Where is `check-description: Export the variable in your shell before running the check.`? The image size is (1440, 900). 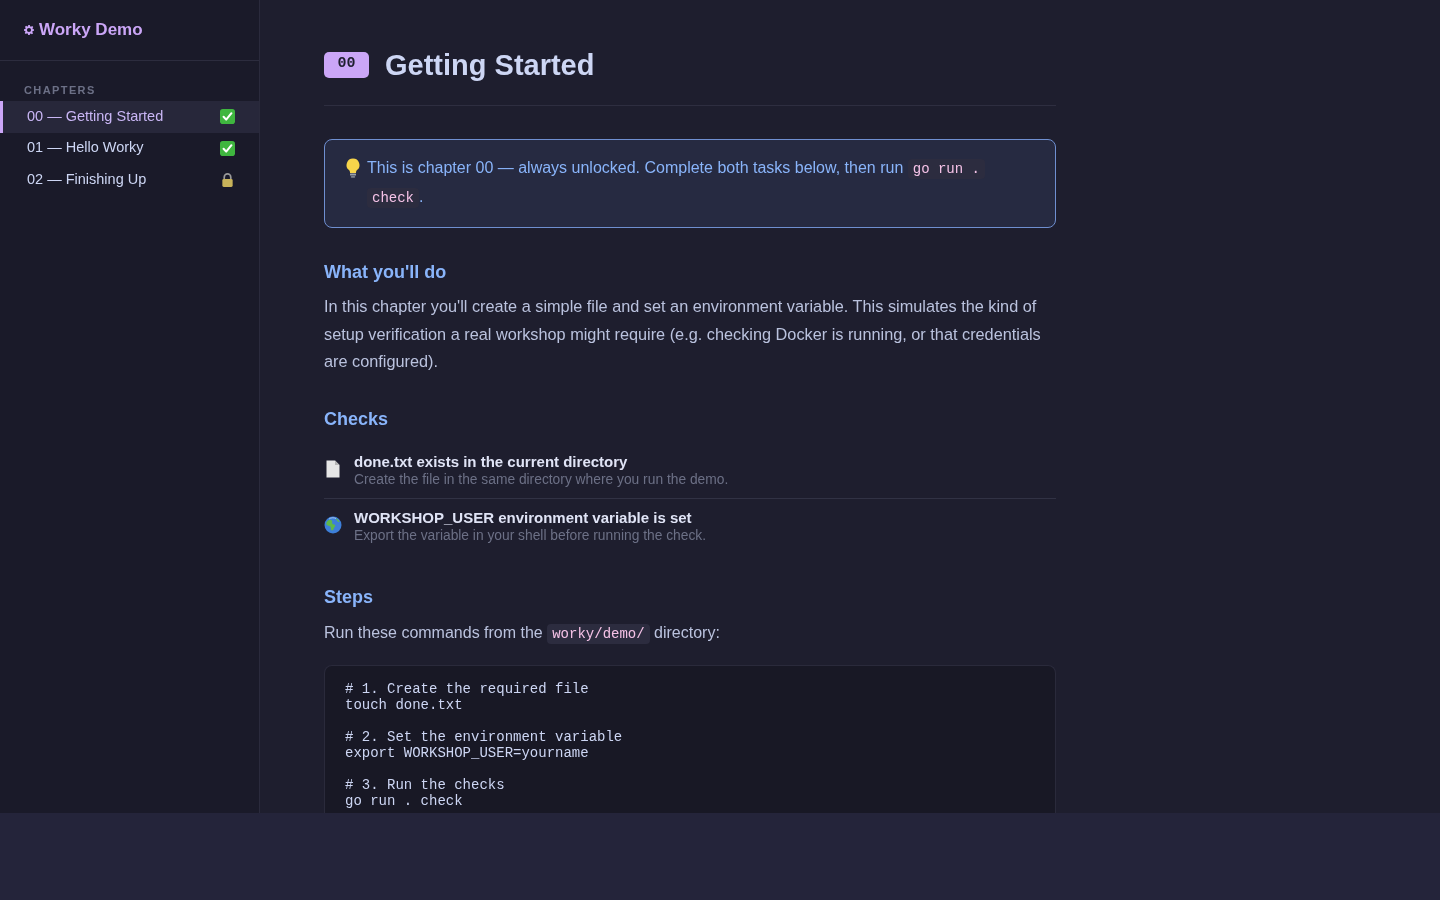
check-description: Export the variable in your shell before running the check. is located at coordinates (530, 535).